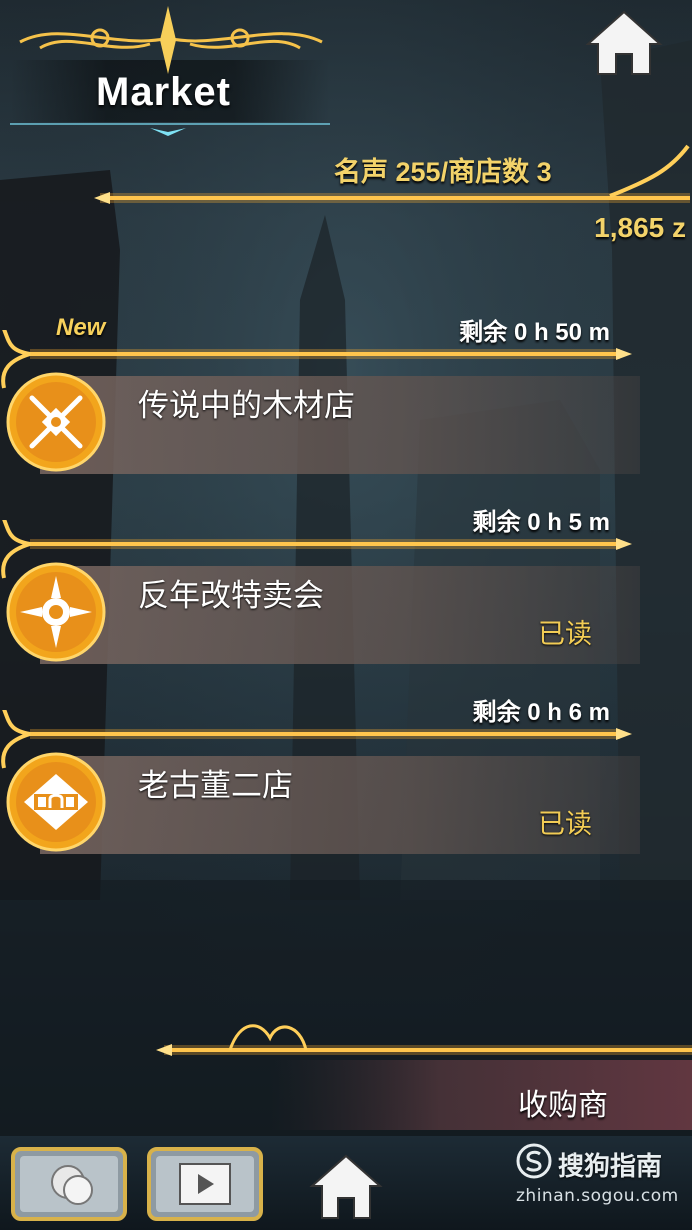 The width and height of the screenshot is (692, 1230). What do you see at coordinates (534, 332) in the screenshot?
I see `shop-timer: 剩余 0 h 50 m` at bounding box center [534, 332].